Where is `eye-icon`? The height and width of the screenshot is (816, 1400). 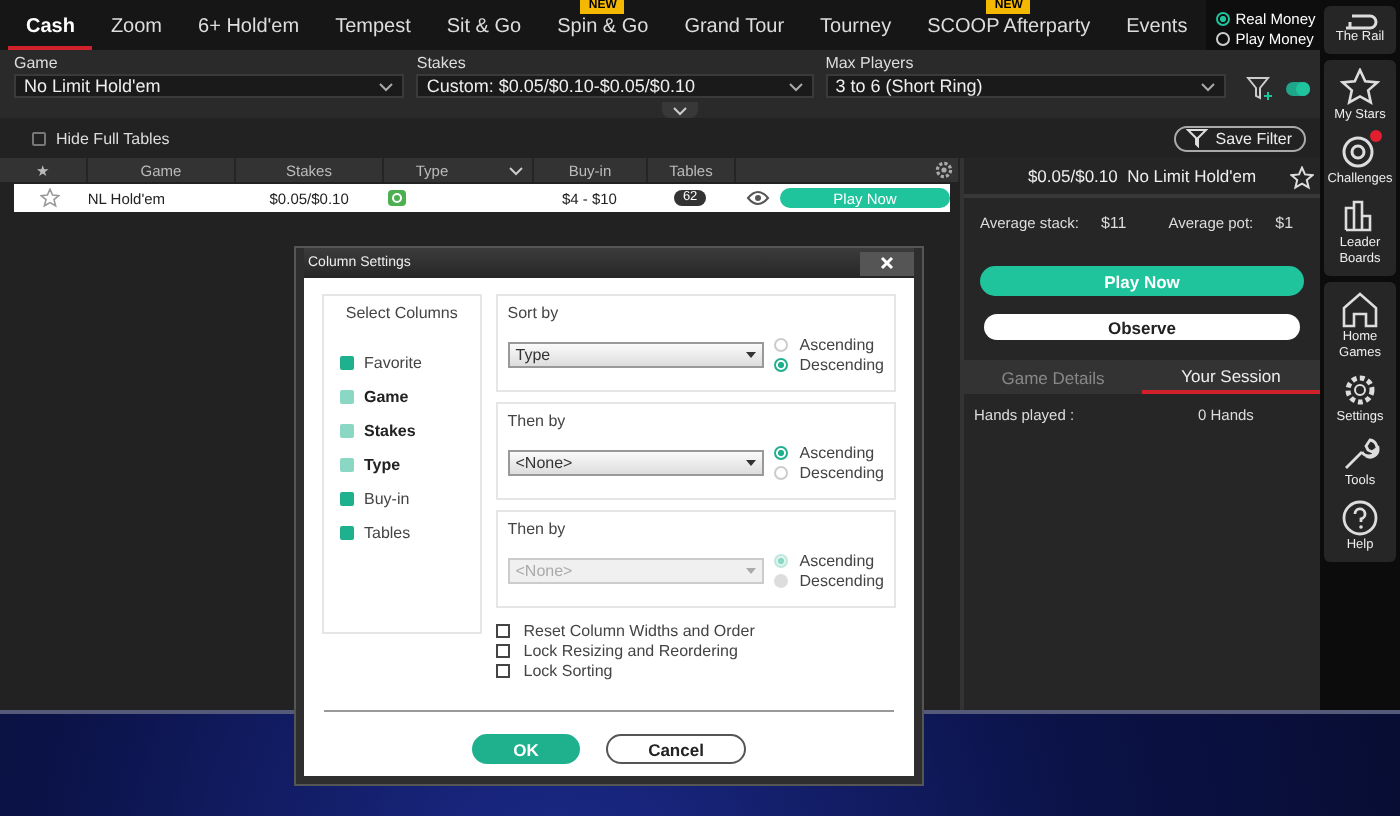 eye-icon is located at coordinates (758, 198).